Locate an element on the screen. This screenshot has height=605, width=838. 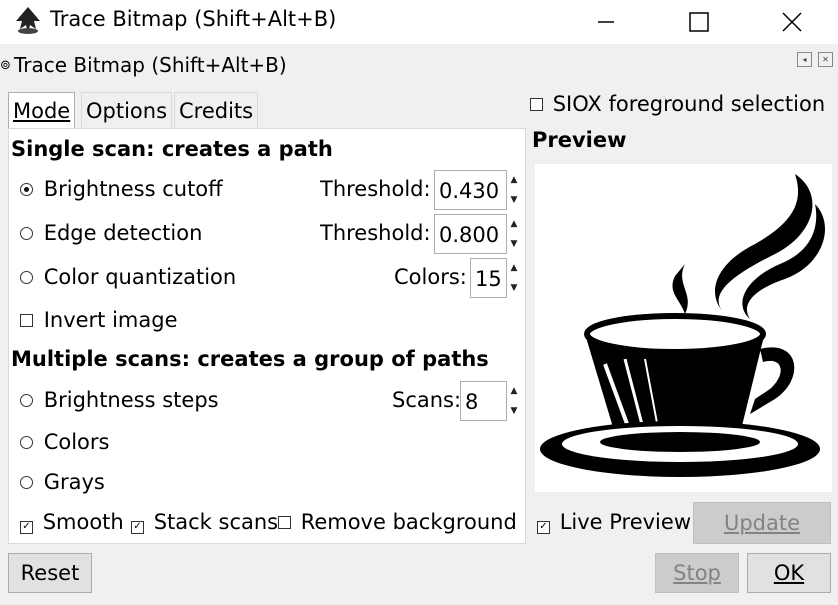
tab-mode: Mode is located at coordinates (42, 111).